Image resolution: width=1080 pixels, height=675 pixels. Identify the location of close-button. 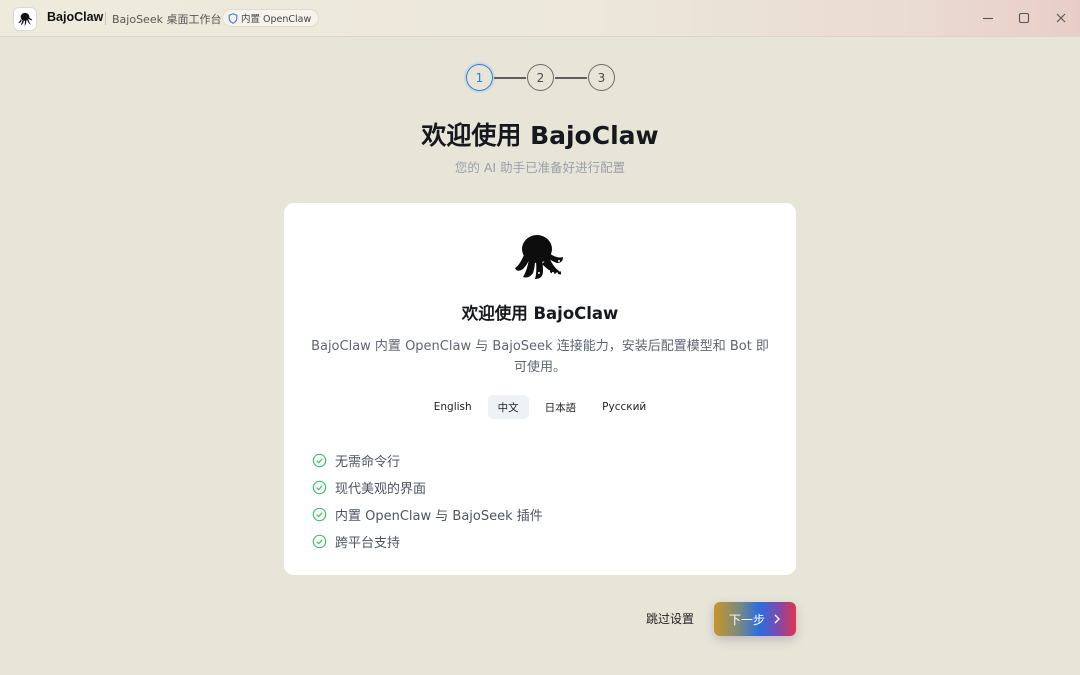
(1061, 18).